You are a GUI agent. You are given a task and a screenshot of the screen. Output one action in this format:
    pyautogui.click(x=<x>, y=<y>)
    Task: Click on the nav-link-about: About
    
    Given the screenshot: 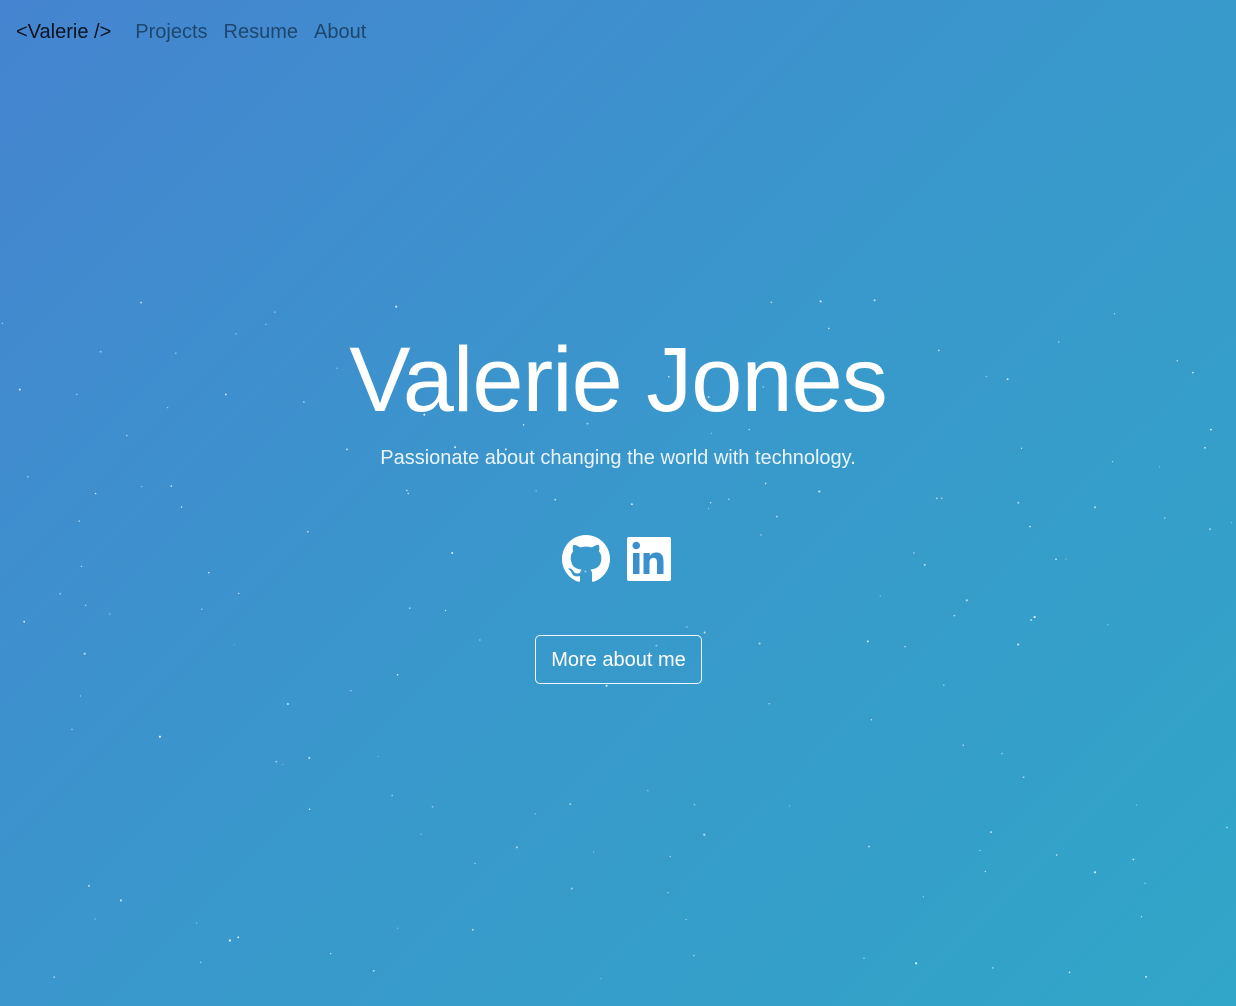 What is the action you would take?
    pyautogui.click(x=340, y=32)
    